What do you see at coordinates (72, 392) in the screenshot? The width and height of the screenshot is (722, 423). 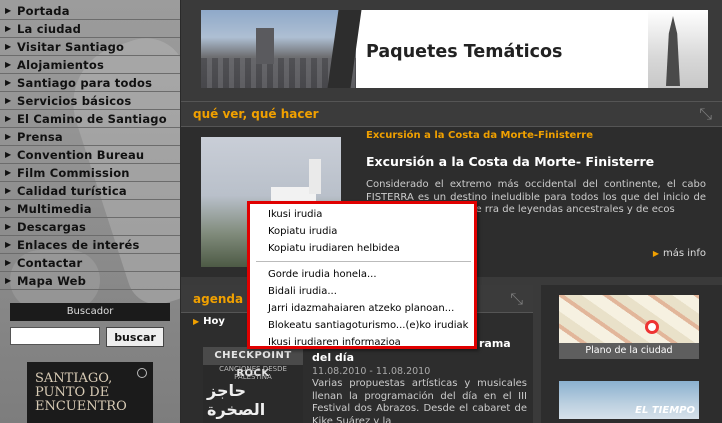 I see `promo-line: PUNTO DE` at bounding box center [72, 392].